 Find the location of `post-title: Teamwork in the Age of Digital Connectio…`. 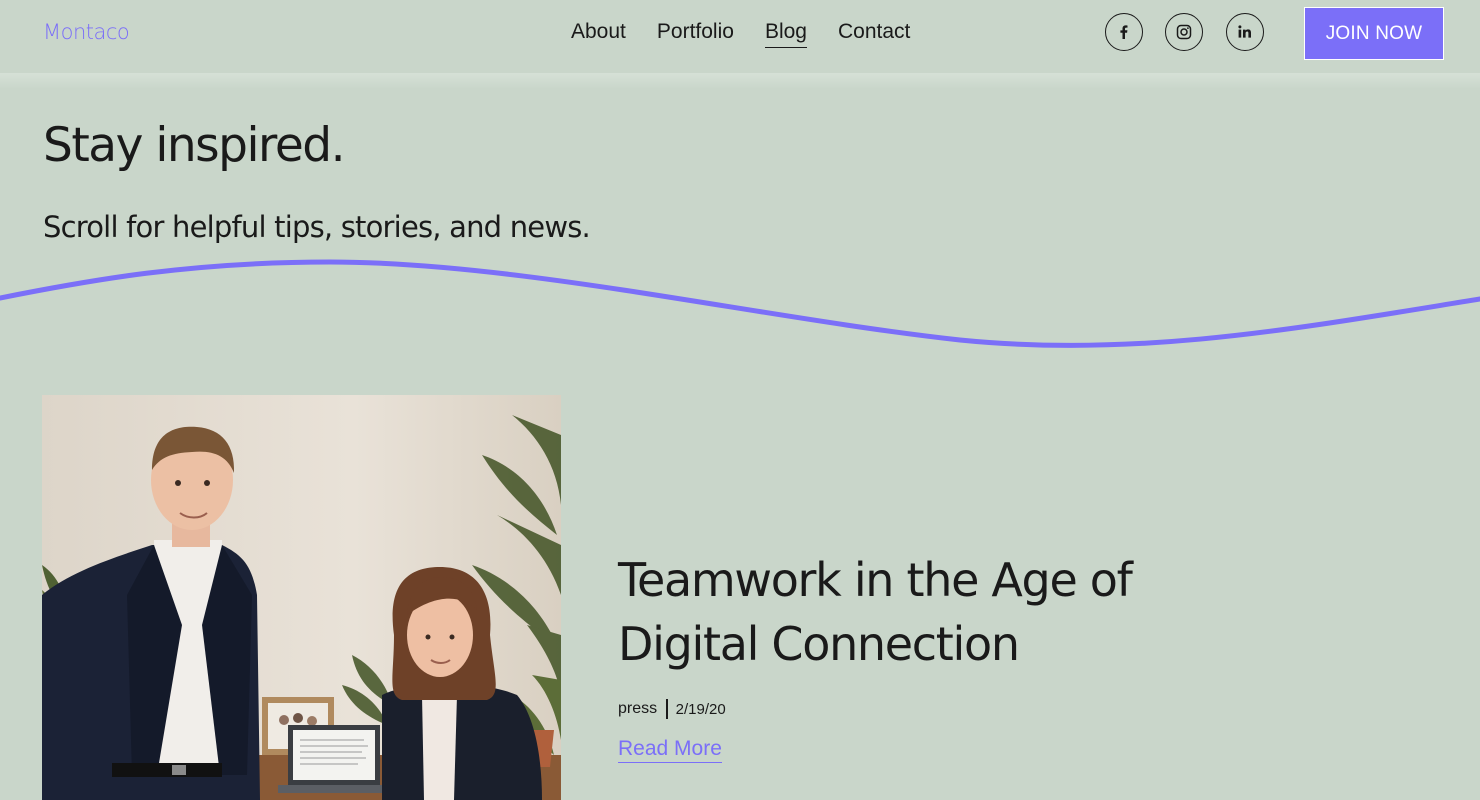

post-title: Teamwork in the Age of Digital Connectio… is located at coordinates (918, 612).